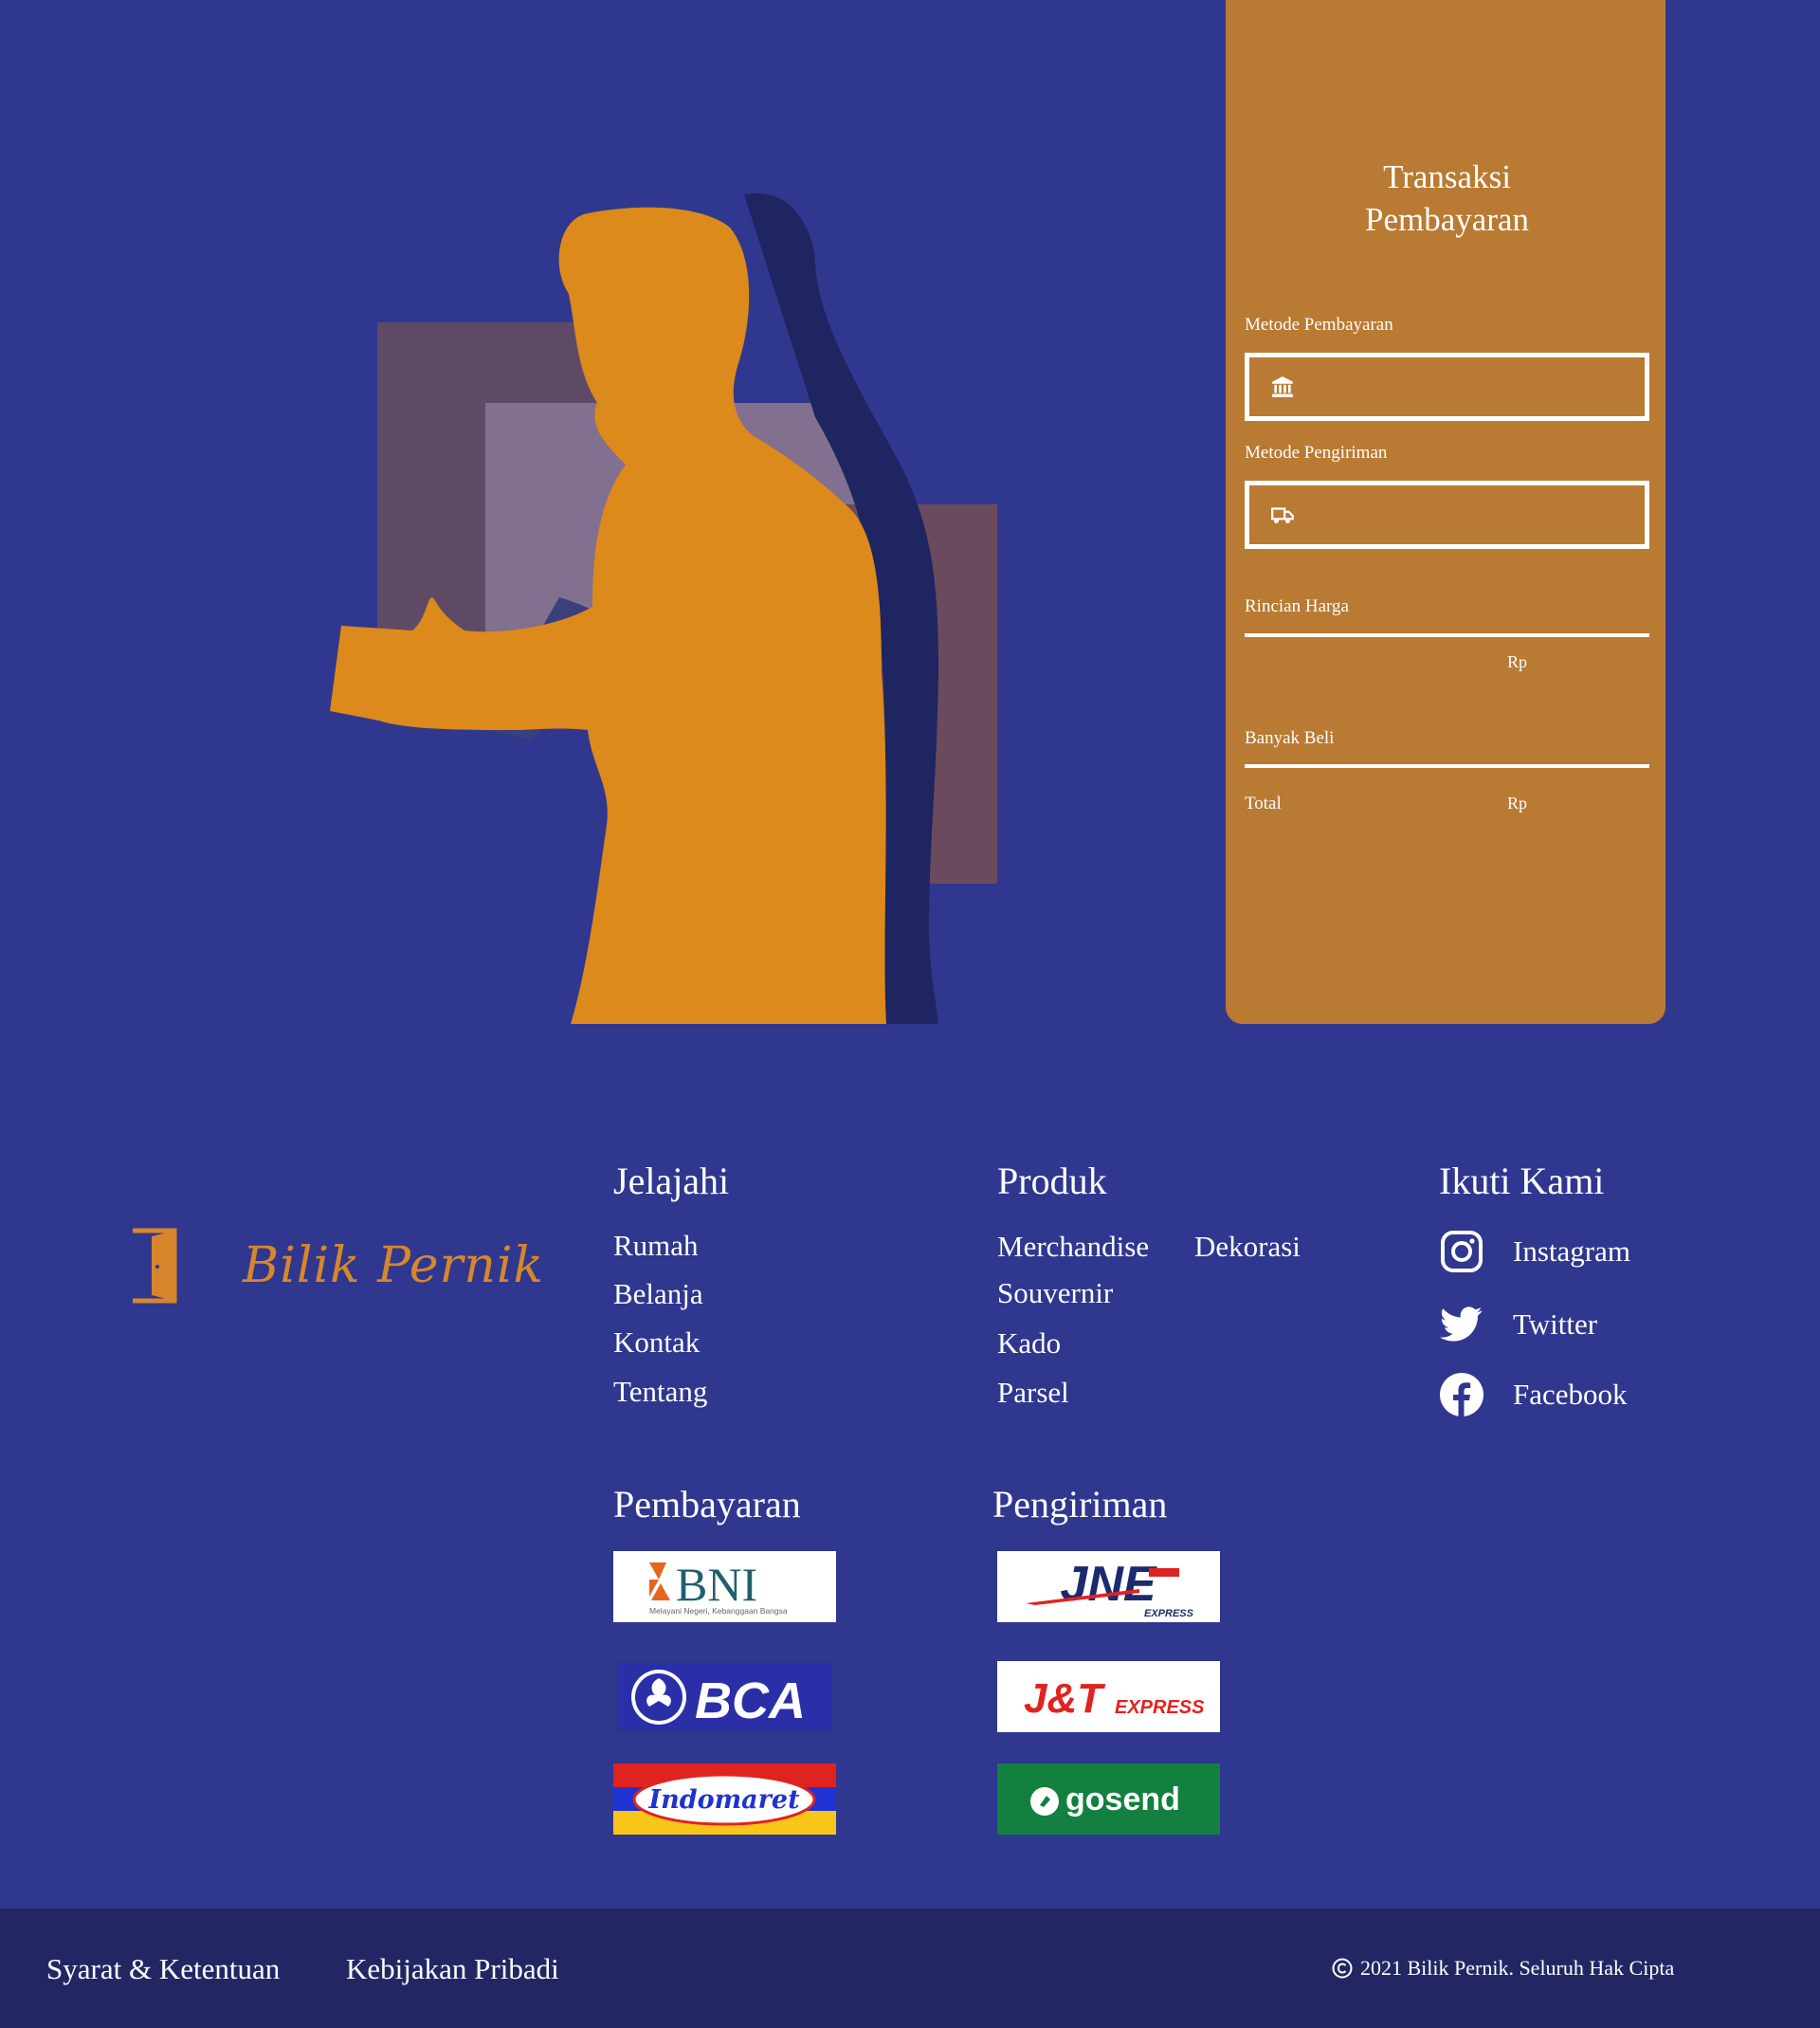 The width and height of the screenshot is (1820, 2028). What do you see at coordinates (1247, 1247) in the screenshot?
I see `link-dekorasi: Dekorasi` at bounding box center [1247, 1247].